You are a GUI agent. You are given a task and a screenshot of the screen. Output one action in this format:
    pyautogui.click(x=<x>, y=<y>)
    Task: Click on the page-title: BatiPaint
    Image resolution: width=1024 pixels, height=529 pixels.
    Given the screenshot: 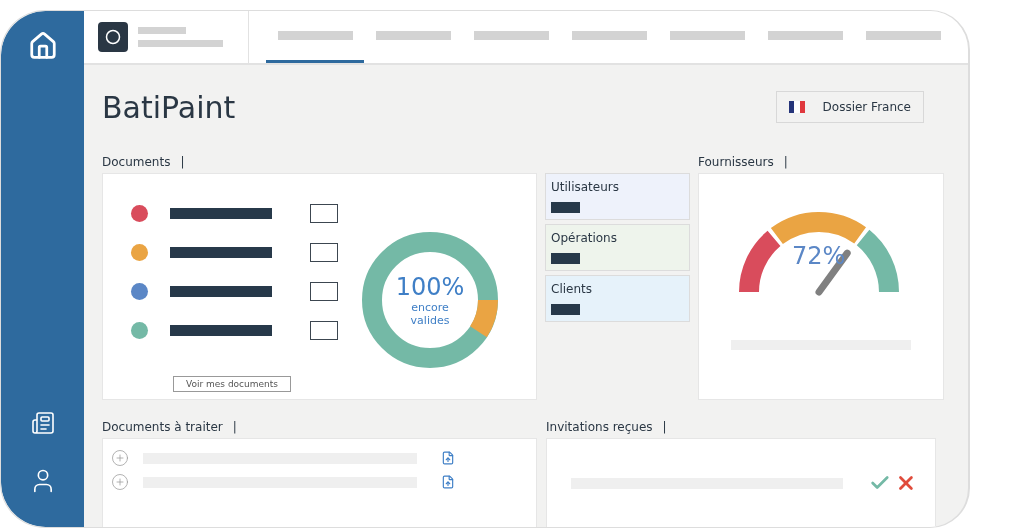 What is the action you would take?
    pyautogui.click(x=169, y=107)
    